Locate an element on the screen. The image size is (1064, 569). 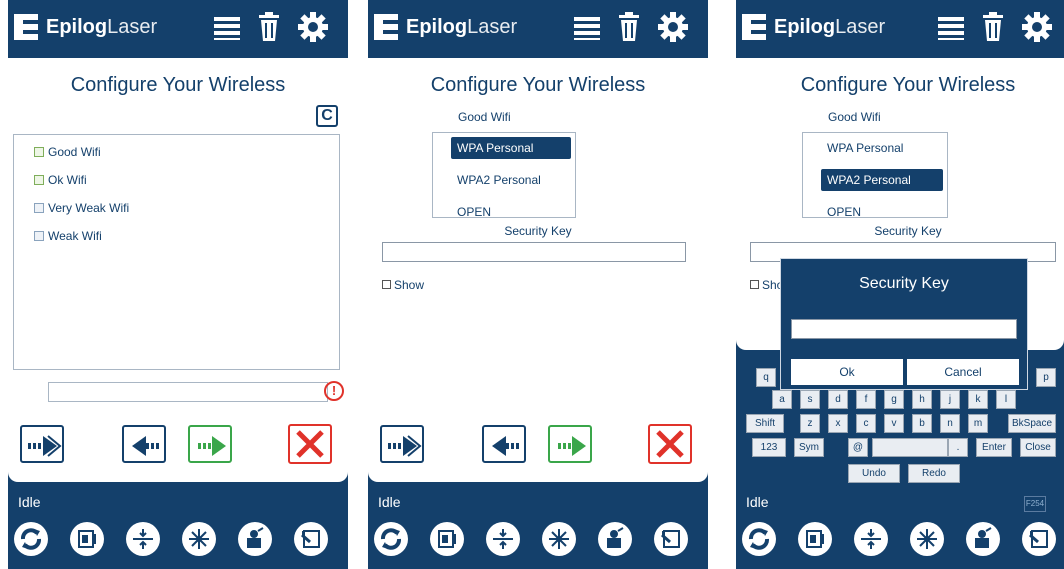
ok-button: Ok is located at coordinates (847, 372).